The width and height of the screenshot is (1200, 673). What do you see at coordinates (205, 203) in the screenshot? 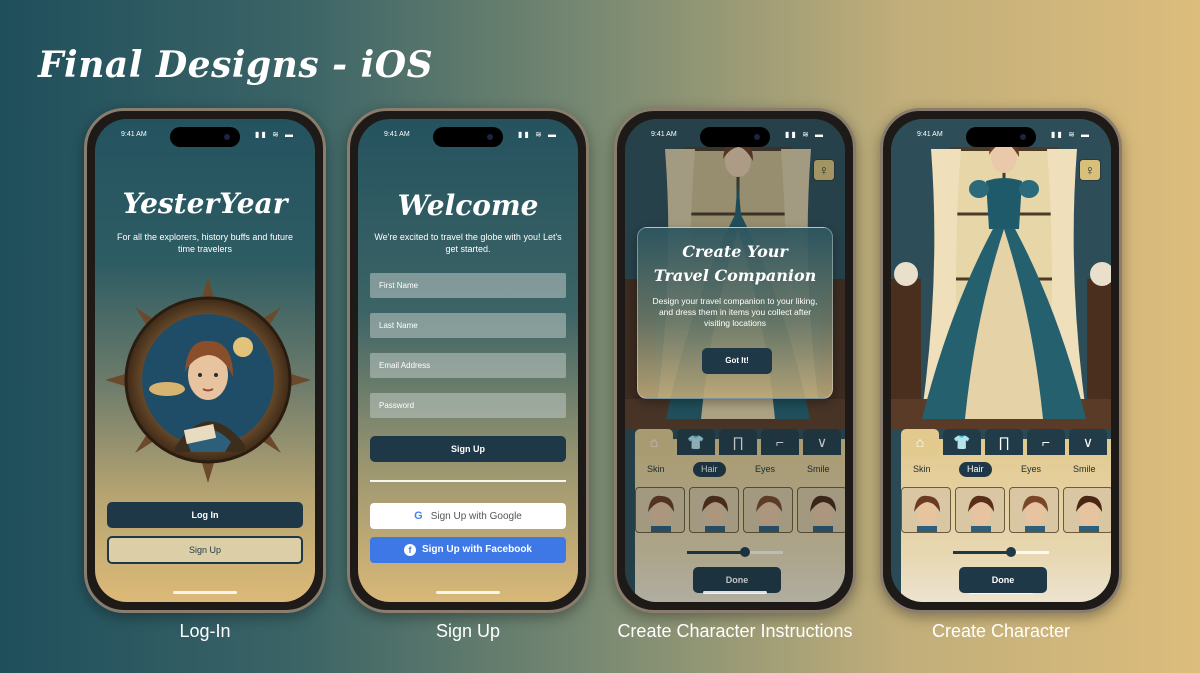
I see `app-title: YesterYear` at bounding box center [205, 203].